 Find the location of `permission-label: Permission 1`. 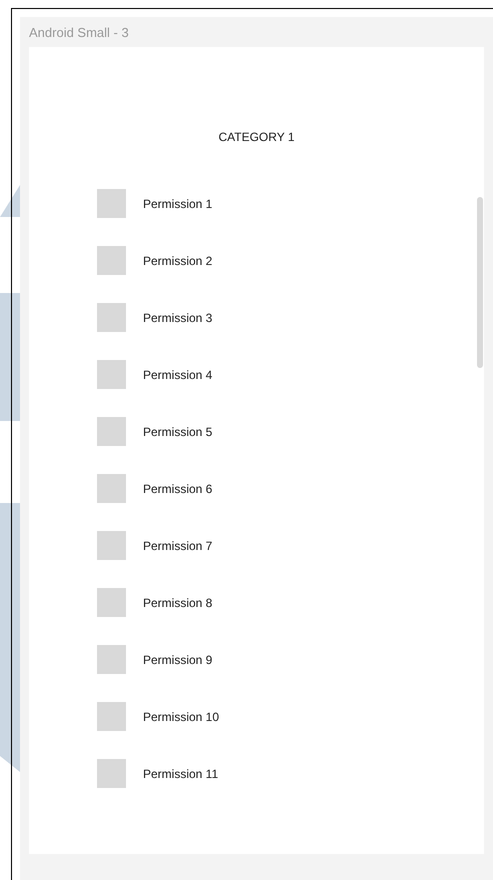

permission-label: Permission 1 is located at coordinates (177, 204).